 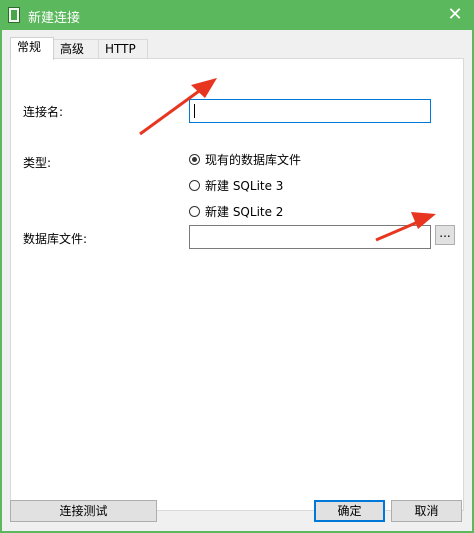 What do you see at coordinates (405, 227) in the screenshot?
I see `annotation-arrow-to-browse-button` at bounding box center [405, 227].